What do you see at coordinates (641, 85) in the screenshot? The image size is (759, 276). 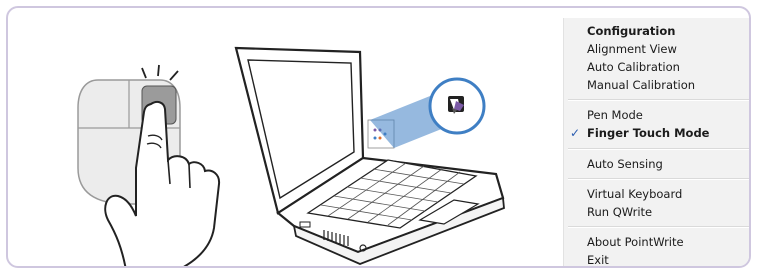 I see `menu-item-label: Manual Calibration` at bounding box center [641, 85].